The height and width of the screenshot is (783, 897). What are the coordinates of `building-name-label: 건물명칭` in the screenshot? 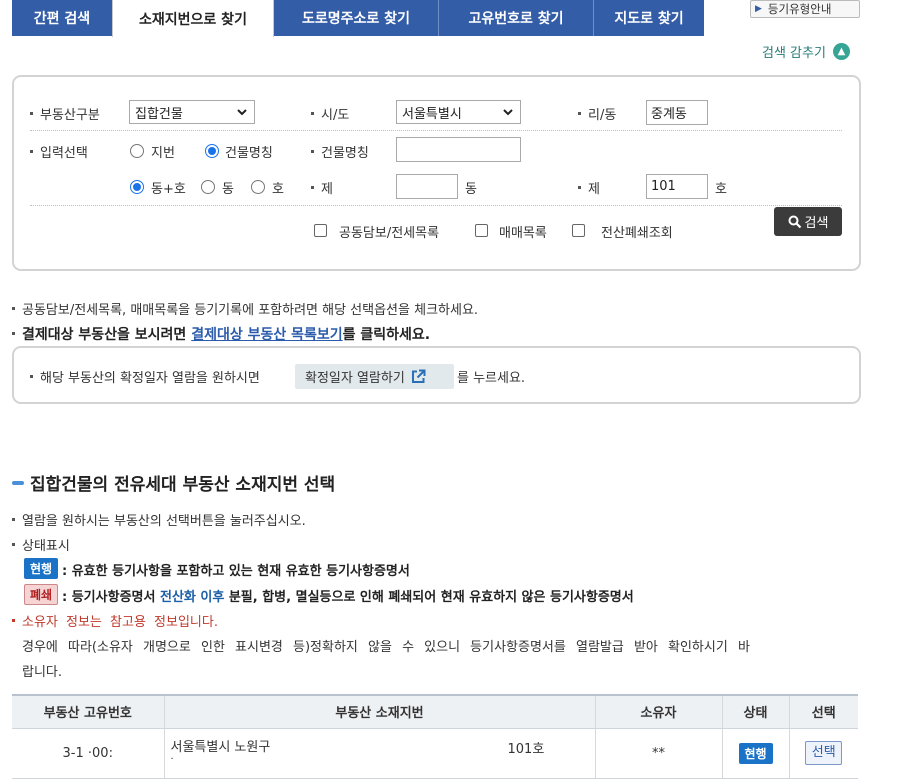 It's located at (340, 151).